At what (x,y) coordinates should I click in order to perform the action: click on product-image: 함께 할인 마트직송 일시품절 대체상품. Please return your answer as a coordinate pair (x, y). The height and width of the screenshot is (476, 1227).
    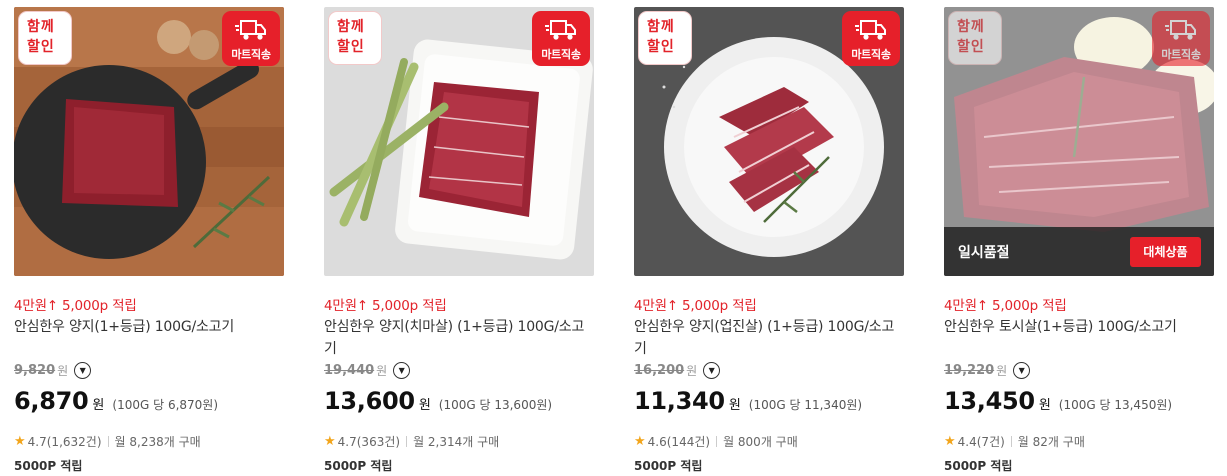
    Looking at the image, I should click on (1079, 141).